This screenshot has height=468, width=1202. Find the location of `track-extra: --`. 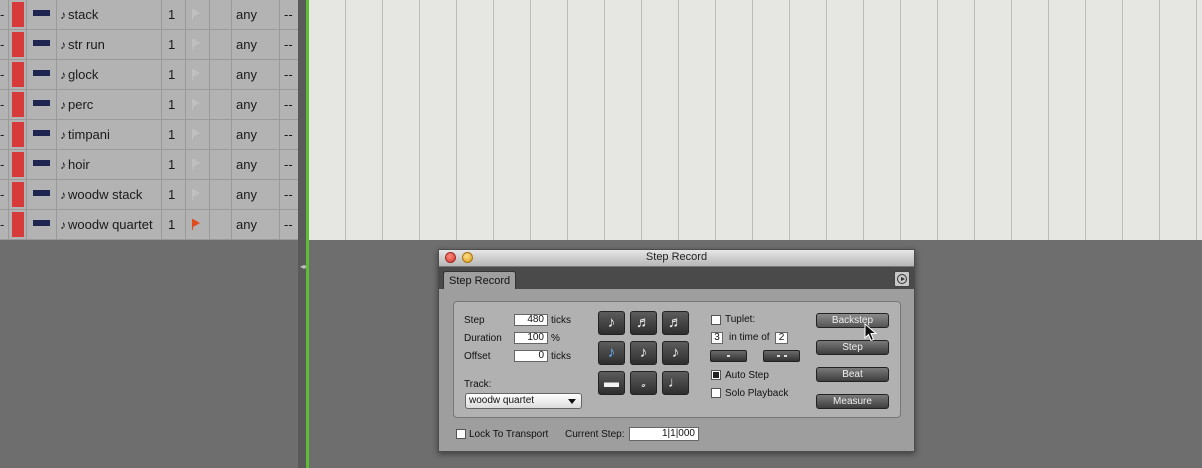

track-extra: -- is located at coordinates (288, 194).